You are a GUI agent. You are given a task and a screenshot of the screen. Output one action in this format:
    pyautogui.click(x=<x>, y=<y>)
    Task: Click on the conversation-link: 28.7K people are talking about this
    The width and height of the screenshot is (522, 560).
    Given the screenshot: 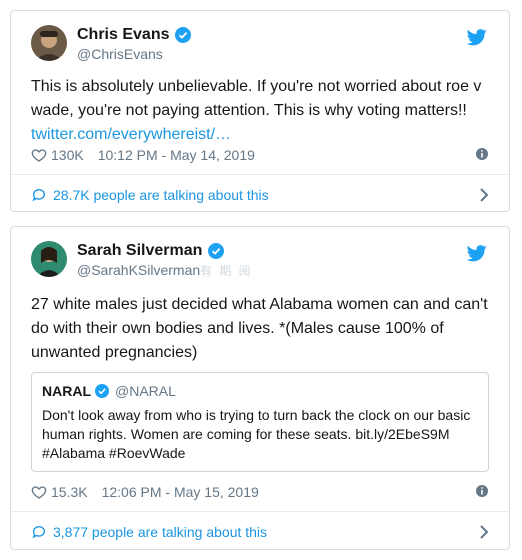 What is the action you would take?
    pyautogui.click(x=260, y=195)
    